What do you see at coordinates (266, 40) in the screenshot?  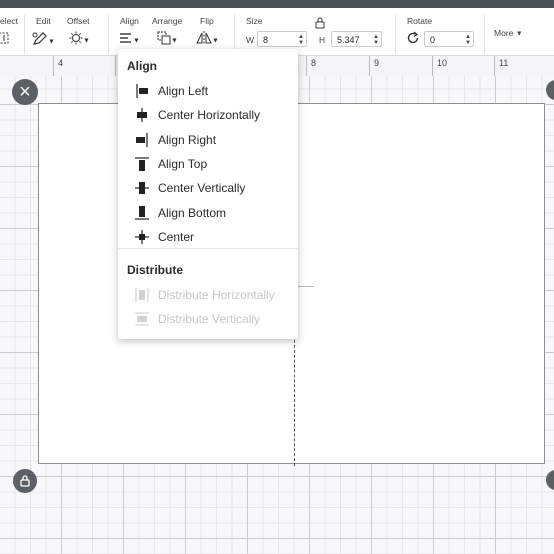 I see `width-value: 8` at bounding box center [266, 40].